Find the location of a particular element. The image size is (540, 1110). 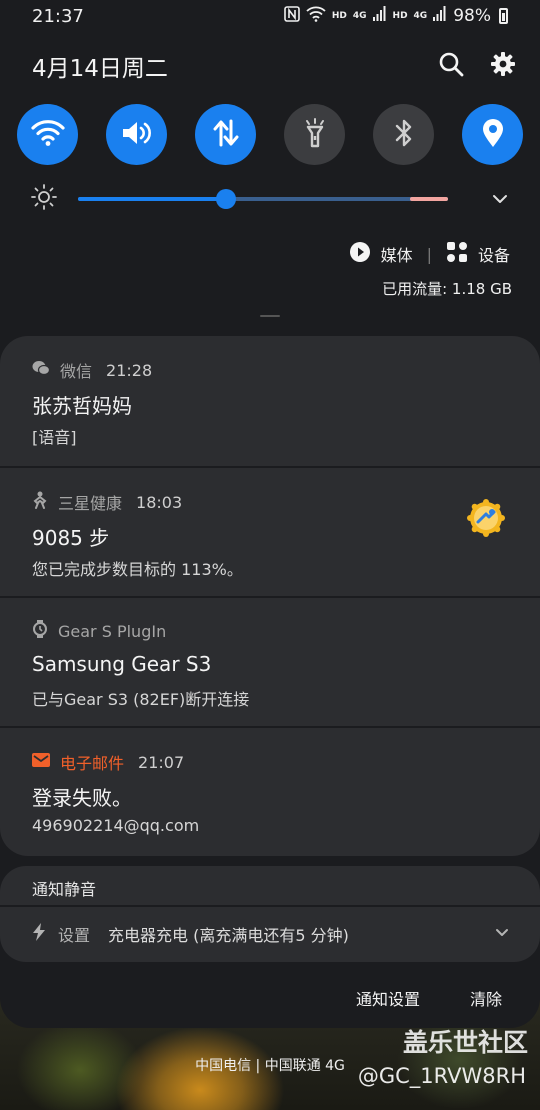

gear-icon is located at coordinates (503, 66).